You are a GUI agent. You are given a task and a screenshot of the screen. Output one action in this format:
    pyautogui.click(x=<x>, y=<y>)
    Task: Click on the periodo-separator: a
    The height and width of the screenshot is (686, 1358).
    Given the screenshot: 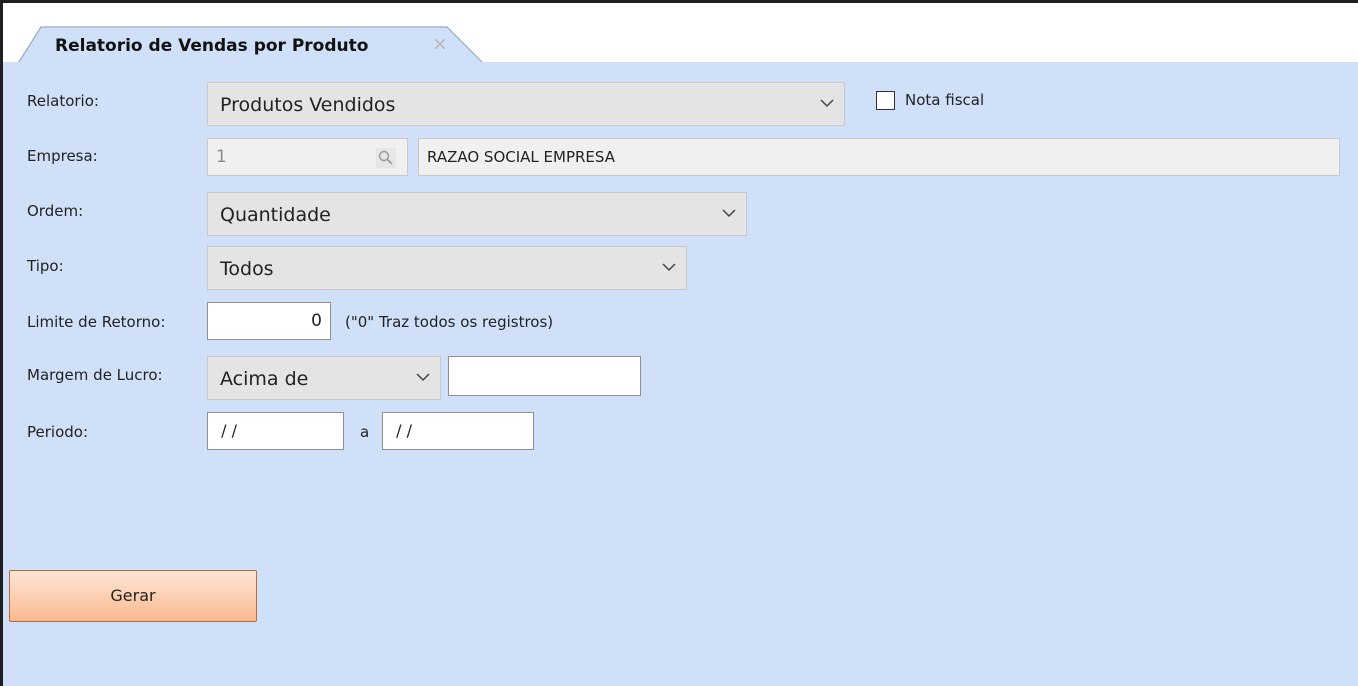 What is the action you would take?
    pyautogui.click(x=365, y=432)
    